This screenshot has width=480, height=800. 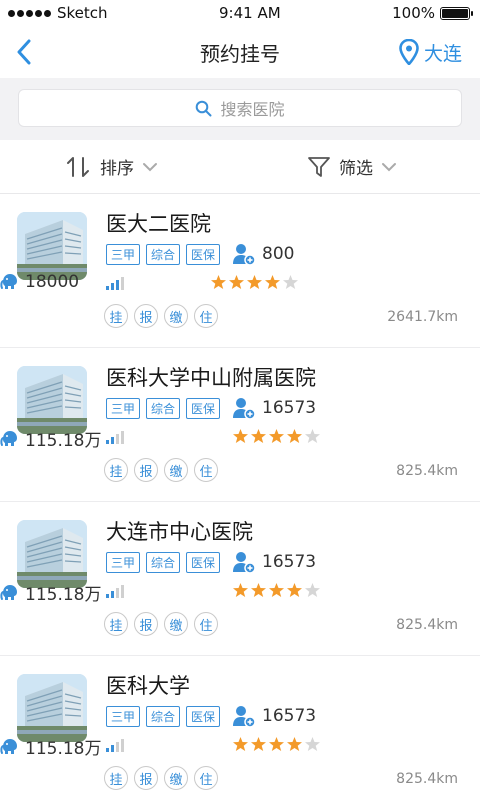 I want to click on back-button, so click(x=24, y=52).